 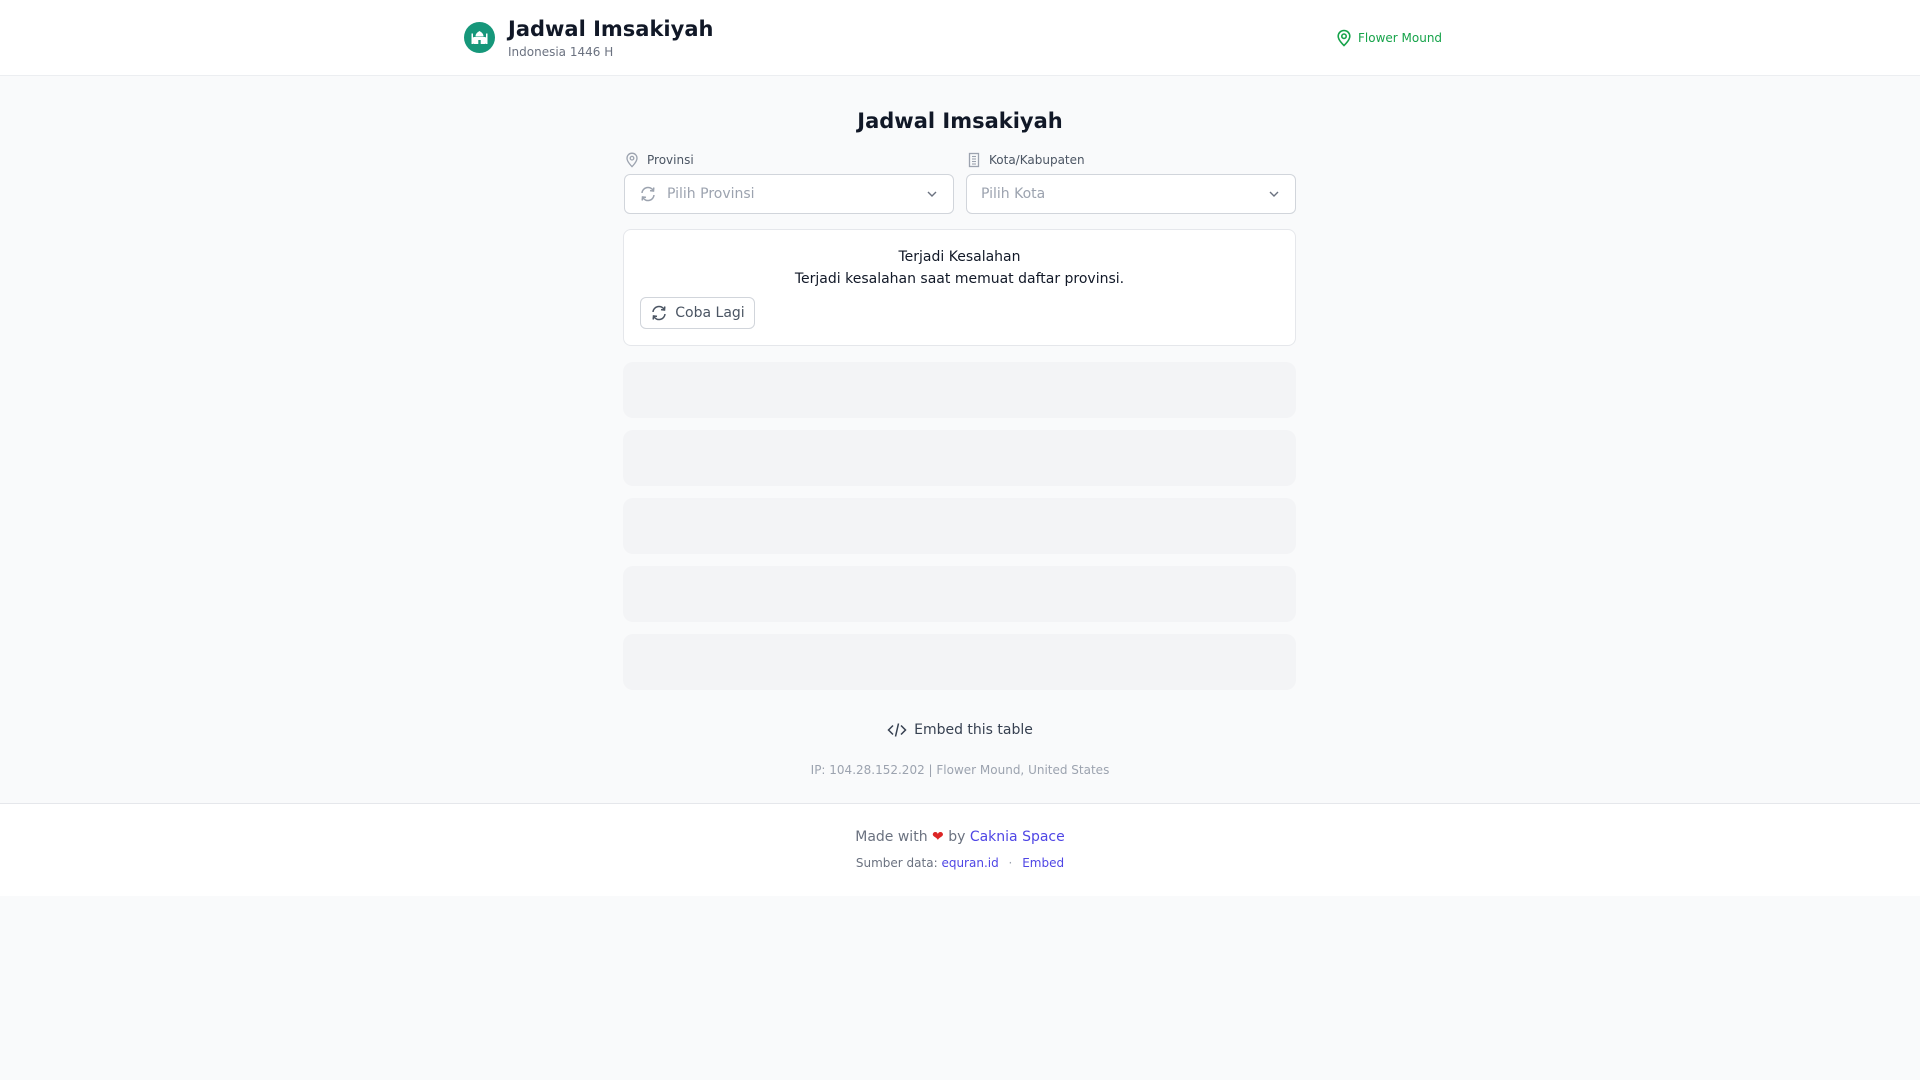 What do you see at coordinates (659, 313) in the screenshot?
I see `refresh-icon` at bounding box center [659, 313].